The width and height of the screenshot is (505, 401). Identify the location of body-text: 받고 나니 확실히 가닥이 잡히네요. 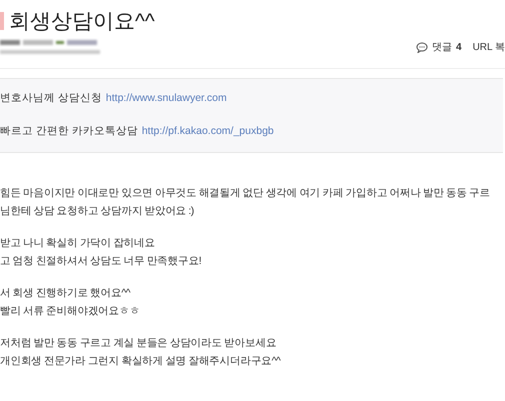
(78, 243).